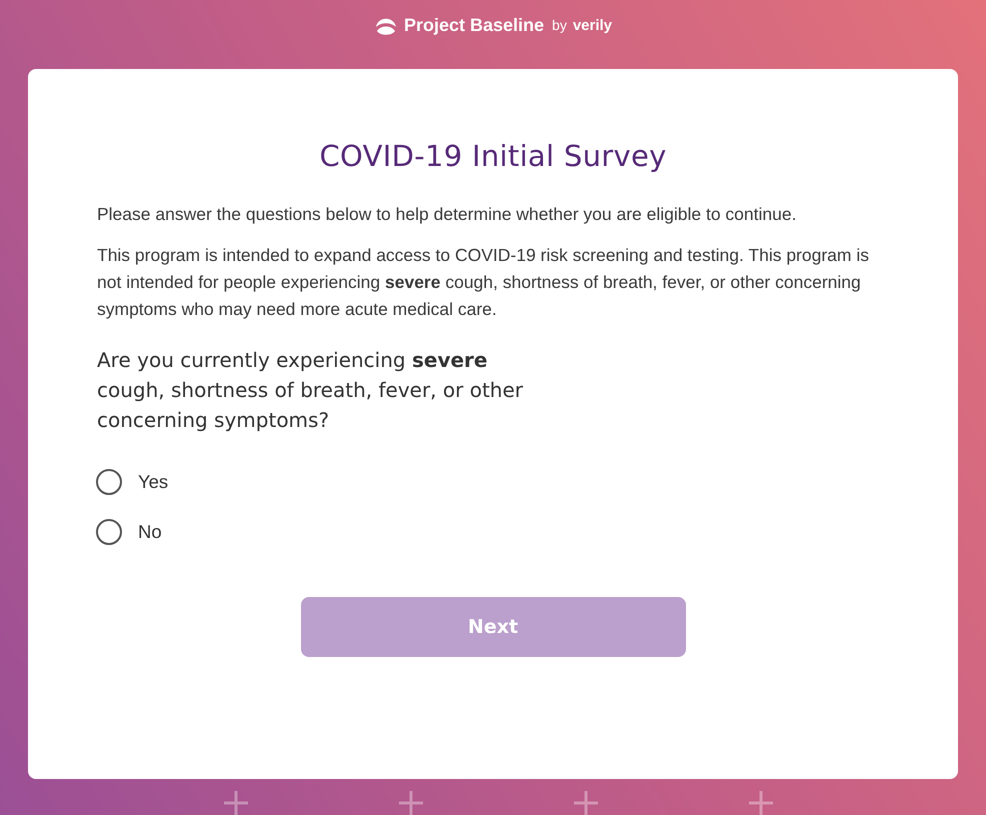  Describe the element at coordinates (592, 25) in the screenshot. I see `partner-name: verily` at that location.